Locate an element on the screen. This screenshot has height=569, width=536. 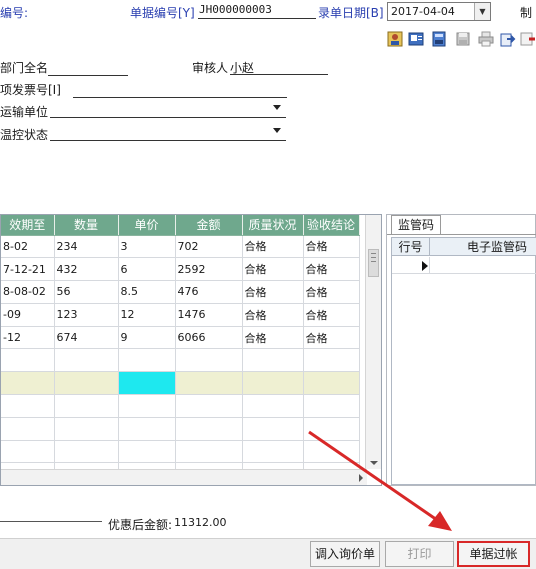
table-row: 7-12-21 432 6 2592 合格 合格 is located at coordinates (180, 269).